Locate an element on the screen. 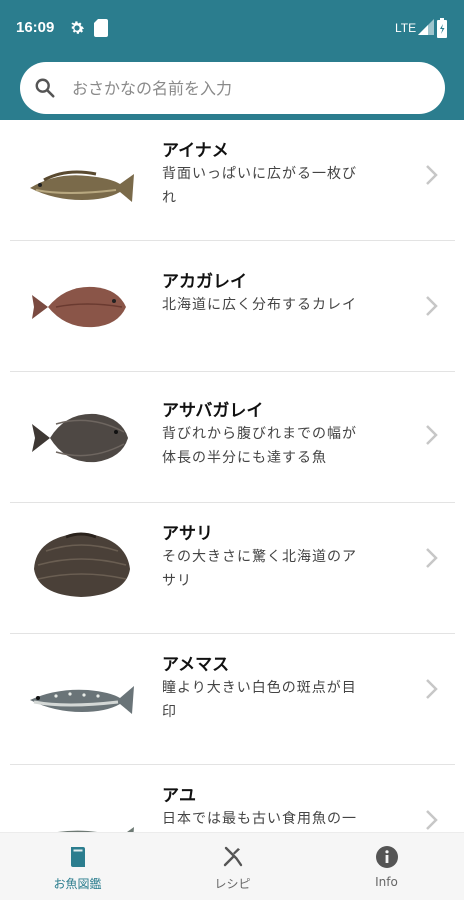 This screenshot has height=900, width=464. signal-icon is located at coordinates (426, 27).